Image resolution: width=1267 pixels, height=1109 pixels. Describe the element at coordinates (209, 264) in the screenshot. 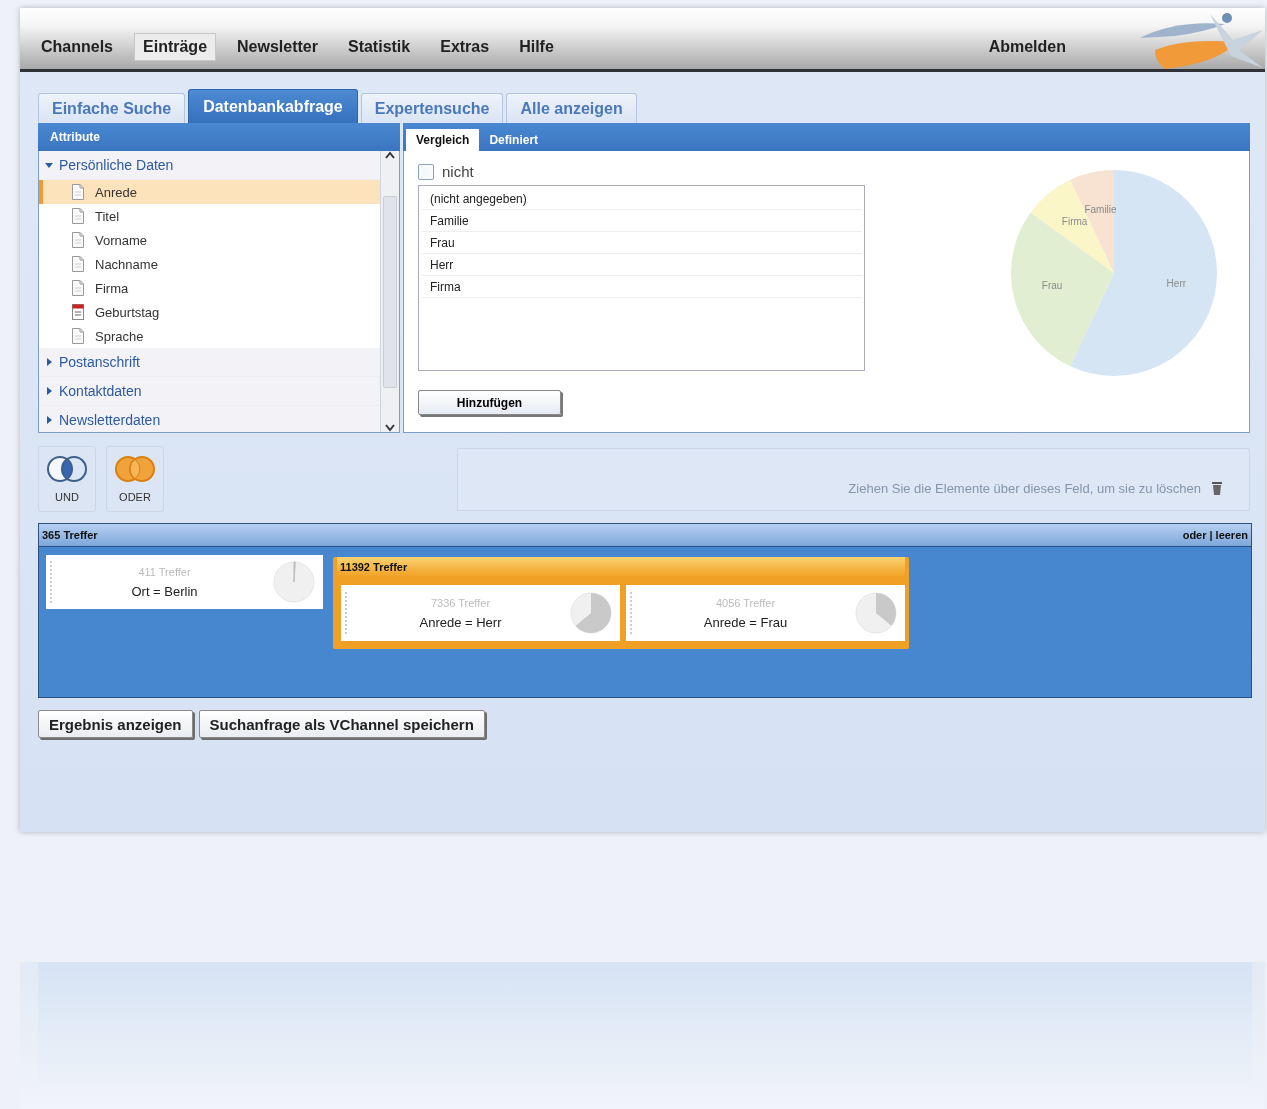

I see `tree-item: Nachname` at that location.